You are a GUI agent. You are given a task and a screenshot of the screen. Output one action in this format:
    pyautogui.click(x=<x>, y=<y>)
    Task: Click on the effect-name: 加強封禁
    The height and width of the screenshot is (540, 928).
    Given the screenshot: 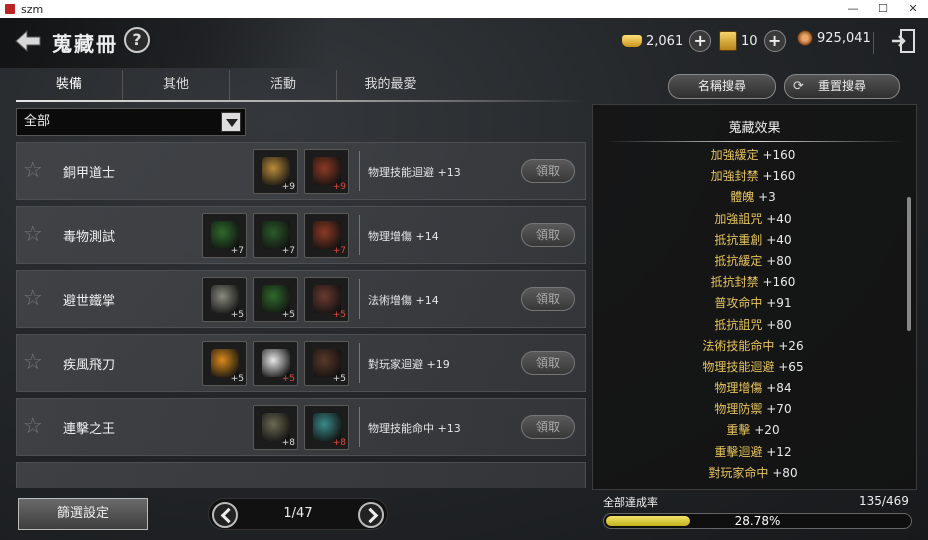 What is the action you would take?
    pyautogui.click(x=734, y=176)
    